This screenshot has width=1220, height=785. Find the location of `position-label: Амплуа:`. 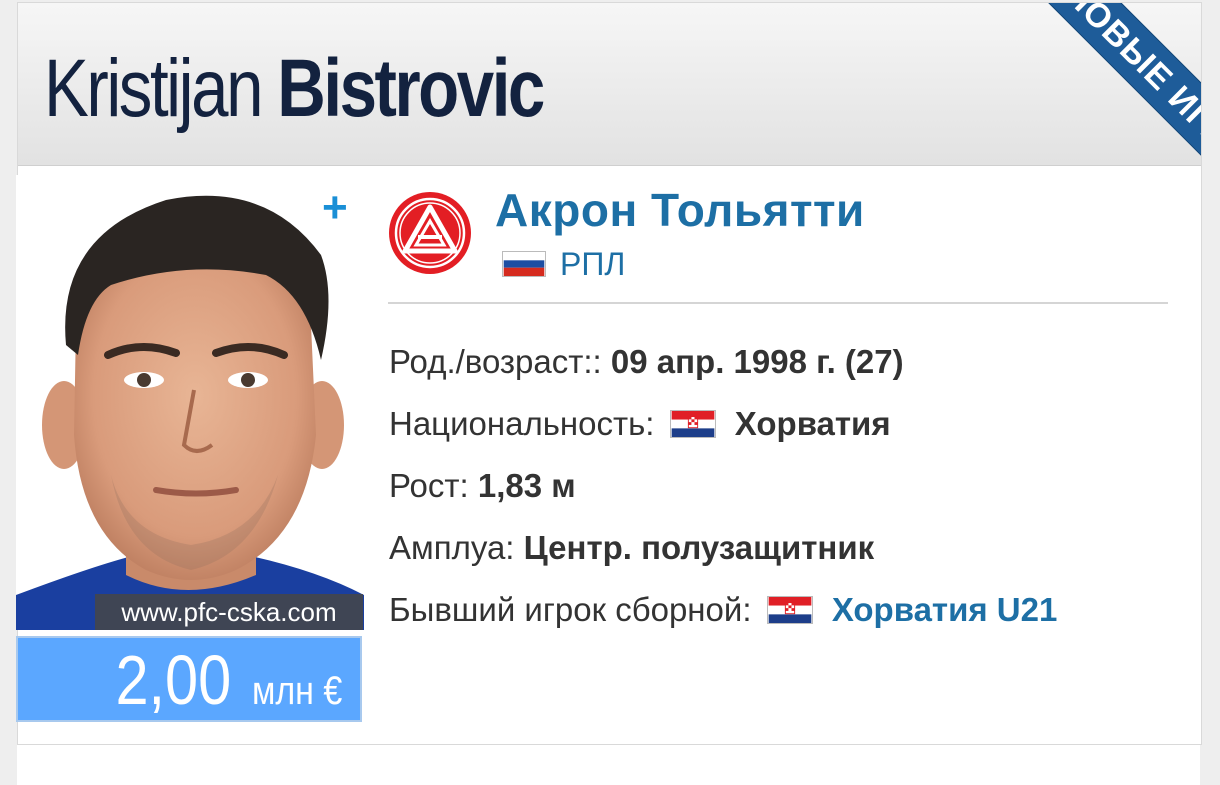

position-label: Амплуа: is located at coordinates (452, 547).